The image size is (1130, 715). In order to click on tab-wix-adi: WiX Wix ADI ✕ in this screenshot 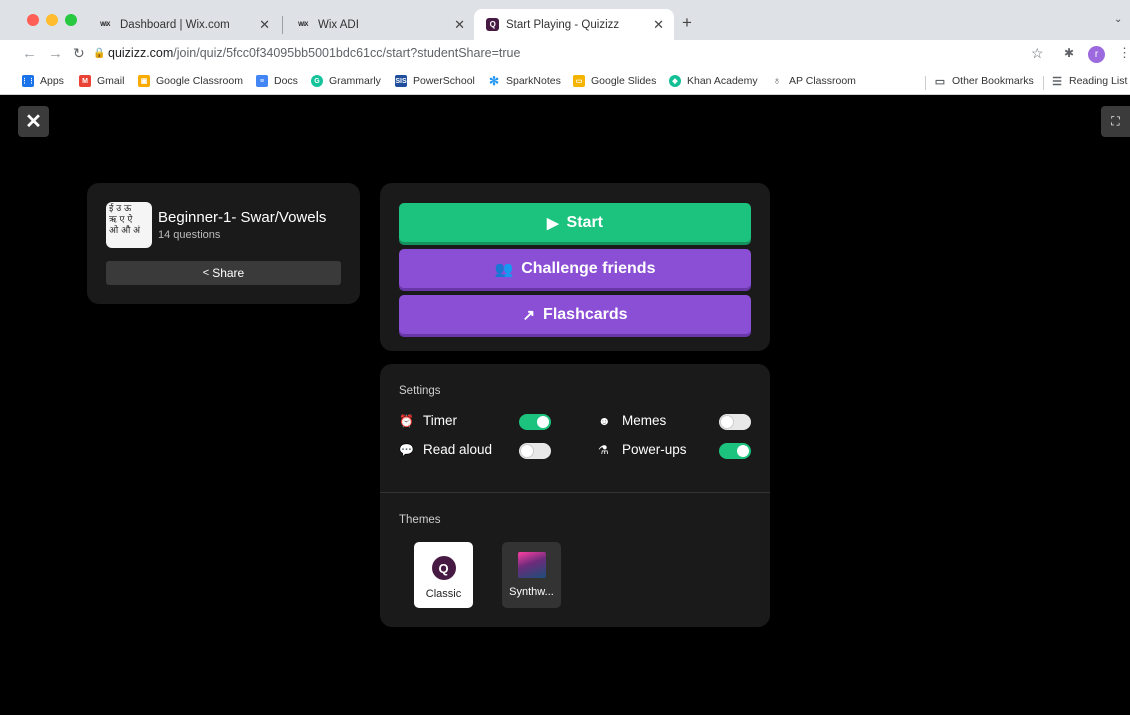, I will do `click(379, 24)`.